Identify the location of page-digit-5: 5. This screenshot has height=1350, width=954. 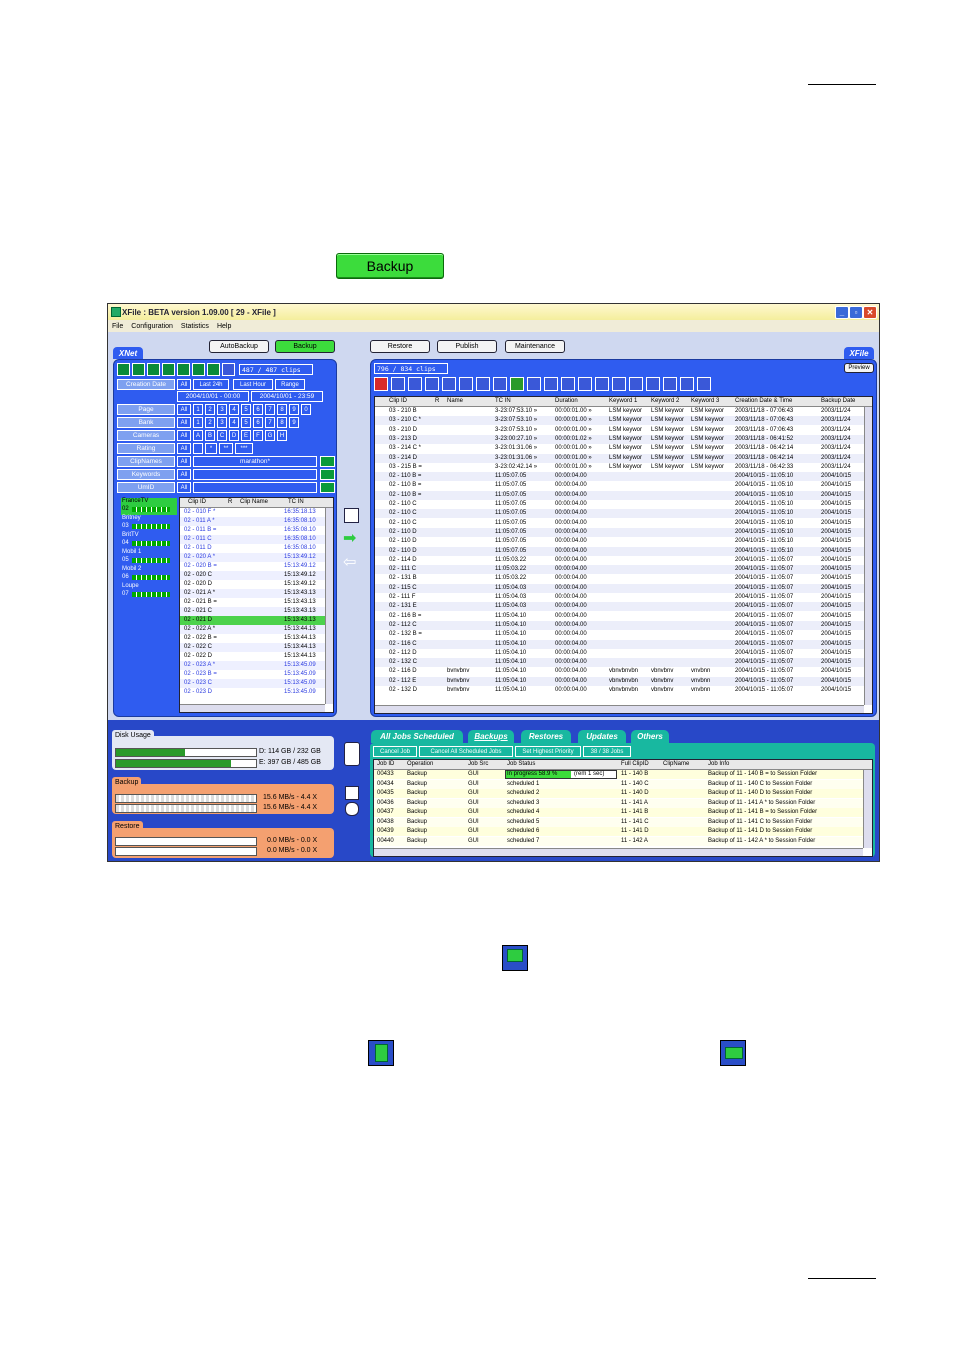
(246, 409).